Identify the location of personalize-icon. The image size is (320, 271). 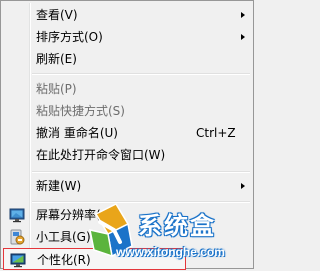
(18, 260).